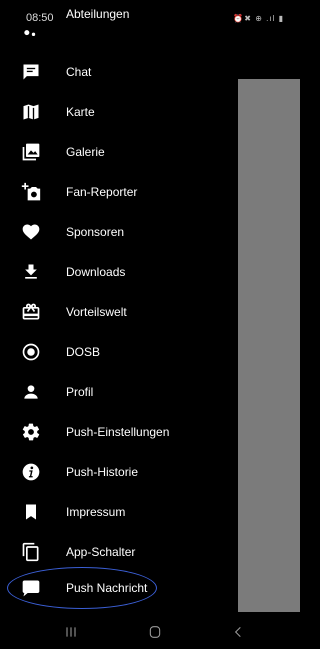 The image size is (320, 649). Describe the element at coordinates (31, 112) in the screenshot. I see `map-icon` at that location.